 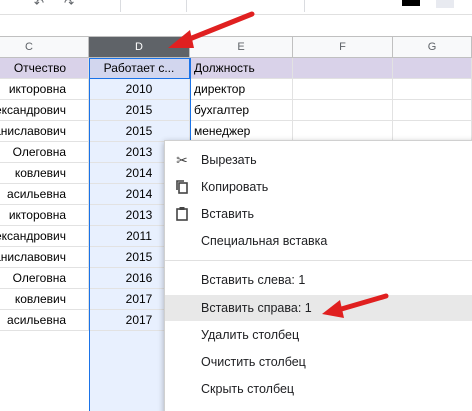 What do you see at coordinates (253, 280) in the screenshot?
I see `menu-item-label: Вставить слева: 1` at bounding box center [253, 280].